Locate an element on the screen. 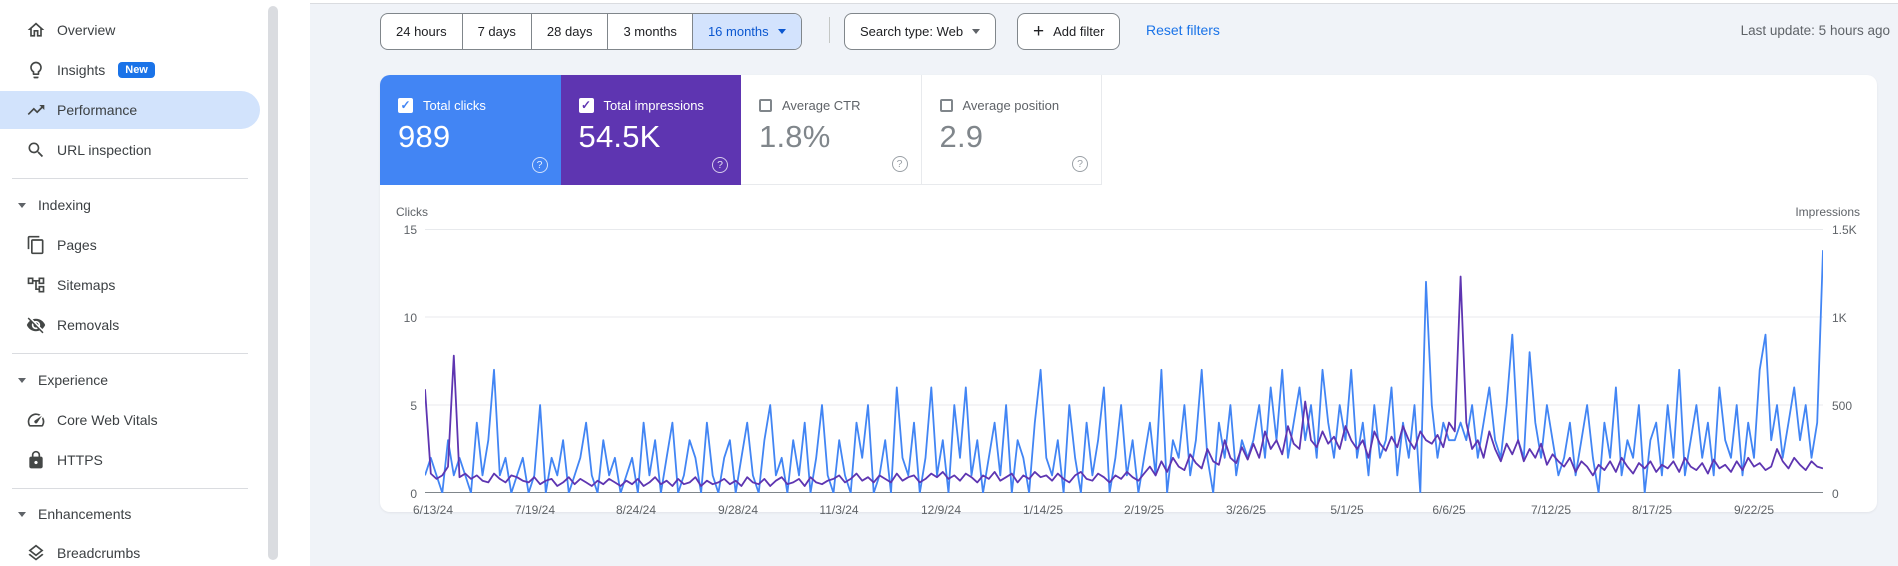  sidebar-item-removals: Removals is located at coordinates (130, 325).